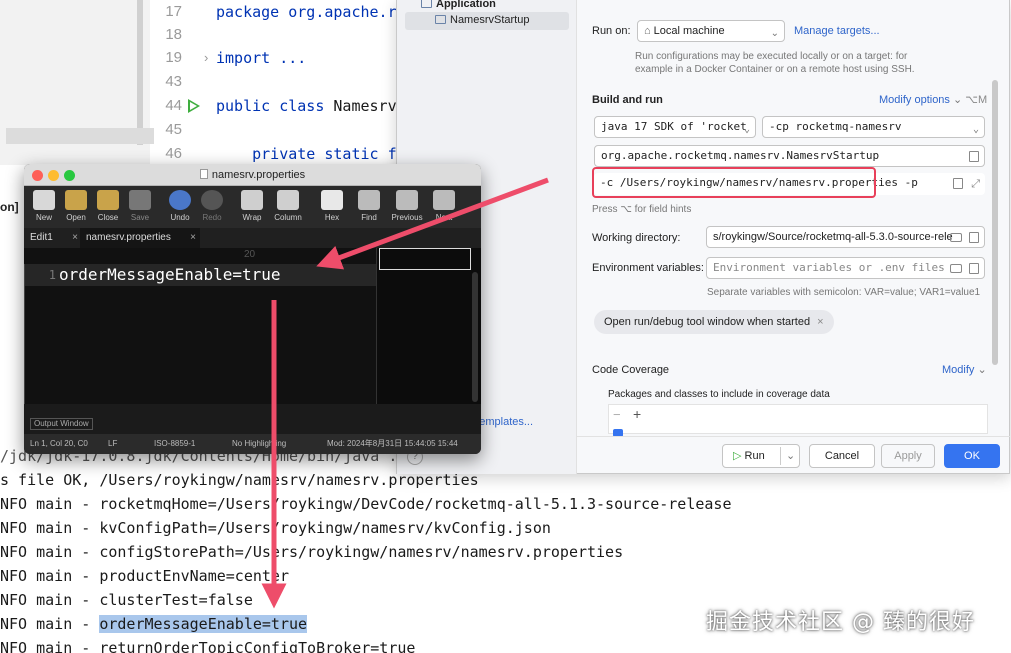  I want to click on run-button-label: Run, so click(754, 456).